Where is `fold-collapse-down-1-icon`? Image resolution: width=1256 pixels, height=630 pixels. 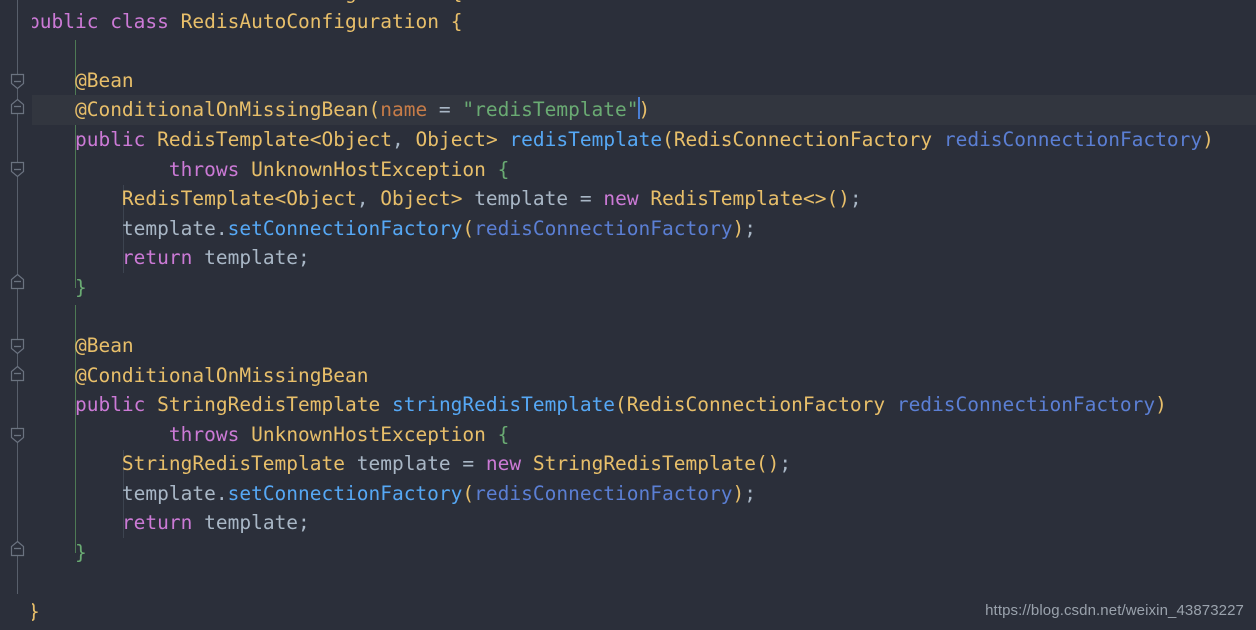 fold-collapse-down-1-icon is located at coordinates (17, 81).